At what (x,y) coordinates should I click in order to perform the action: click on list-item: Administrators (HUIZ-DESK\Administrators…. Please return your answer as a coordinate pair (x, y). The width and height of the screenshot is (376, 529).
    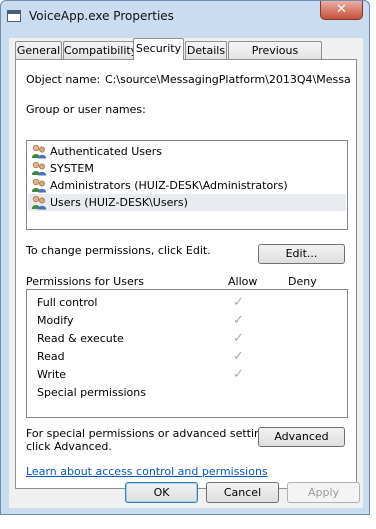
    Looking at the image, I should click on (187, 185).